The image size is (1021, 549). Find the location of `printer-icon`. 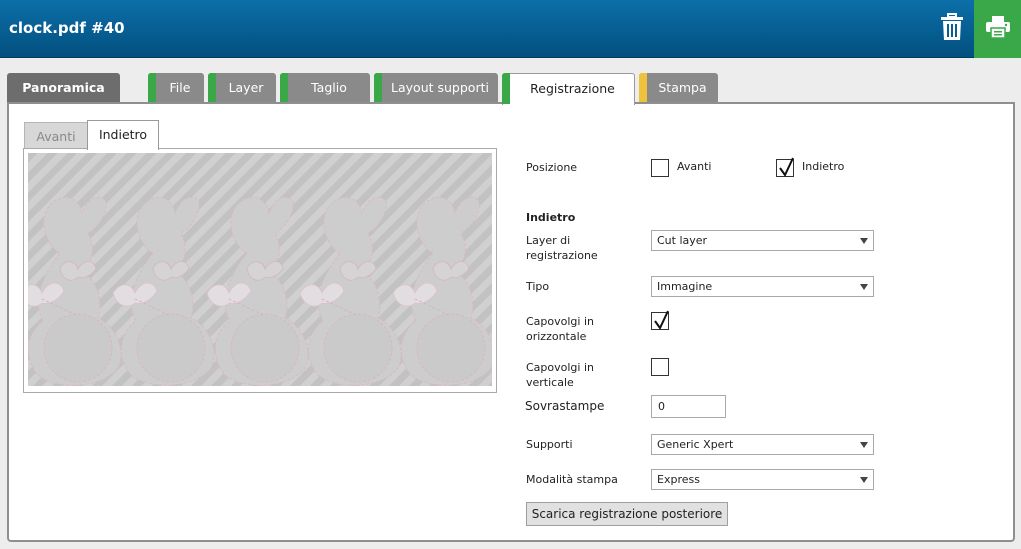

printer-icon is located at coordinates (998, 27).